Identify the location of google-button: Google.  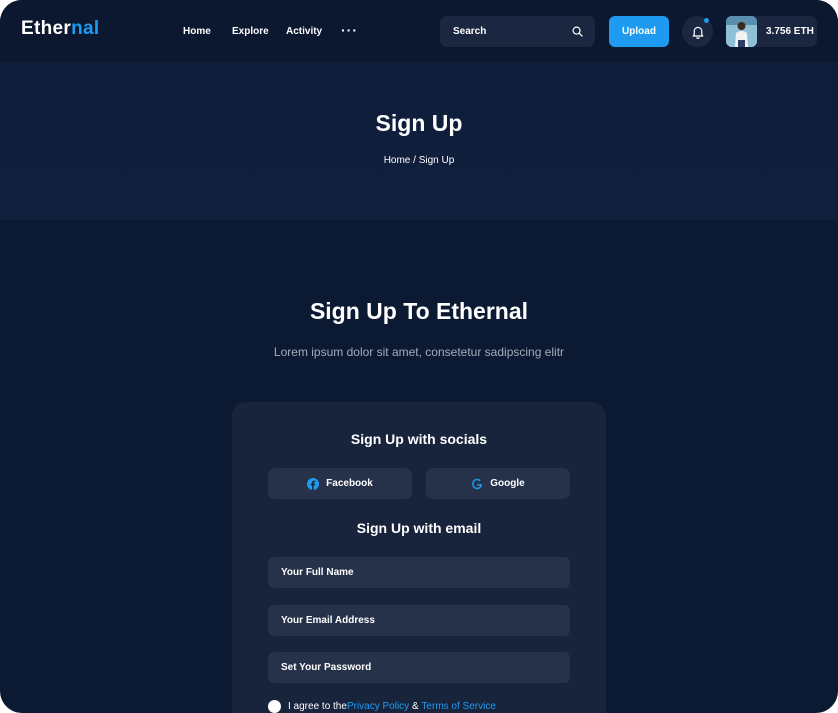
(498, 483).